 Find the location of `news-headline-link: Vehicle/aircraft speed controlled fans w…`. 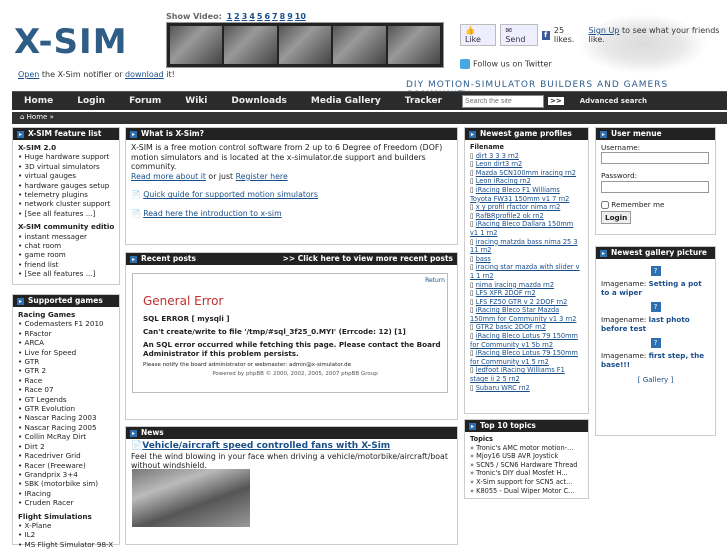

news-headline-link: Vehicle/aircraft speed controlled fans w… is located at coordinates (266, 446).